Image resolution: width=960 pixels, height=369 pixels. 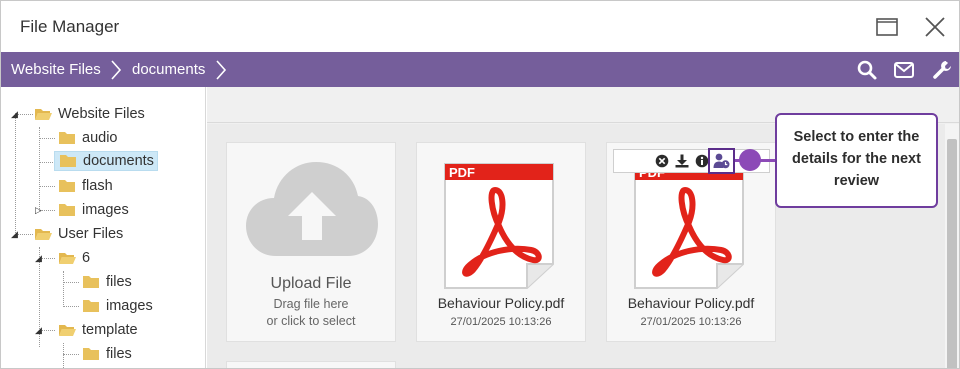 I want to click on title-bar: File Manager, so click(x=480, y=26).